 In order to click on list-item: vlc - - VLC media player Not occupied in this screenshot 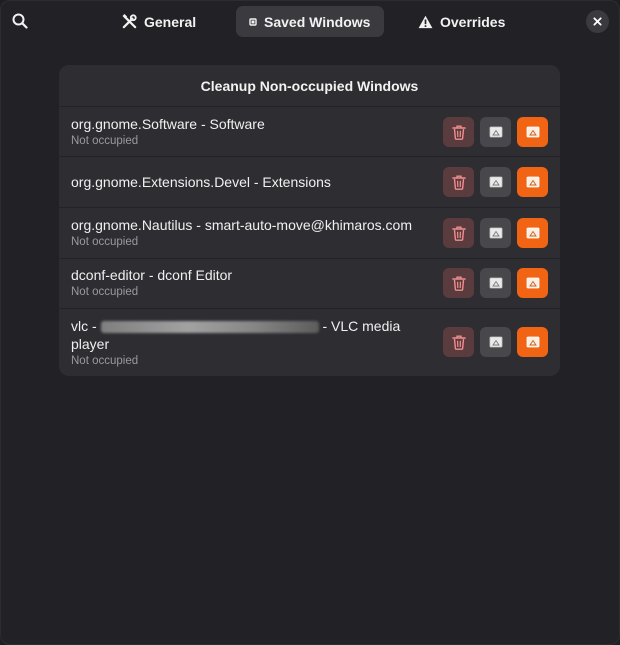, I will do `click(309, 342)`.